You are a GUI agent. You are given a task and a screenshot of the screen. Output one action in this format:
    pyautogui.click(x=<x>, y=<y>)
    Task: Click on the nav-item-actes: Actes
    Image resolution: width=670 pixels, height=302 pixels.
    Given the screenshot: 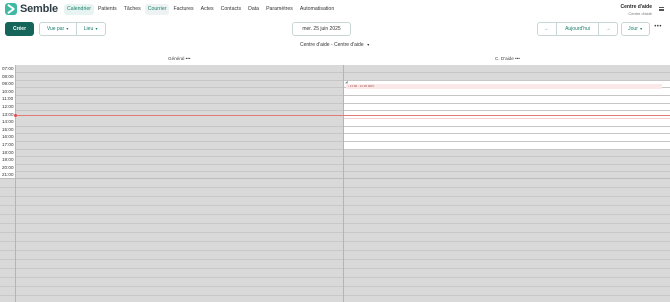 What is the action you would take?
    pyautogui.click(x=207, y=9)
    